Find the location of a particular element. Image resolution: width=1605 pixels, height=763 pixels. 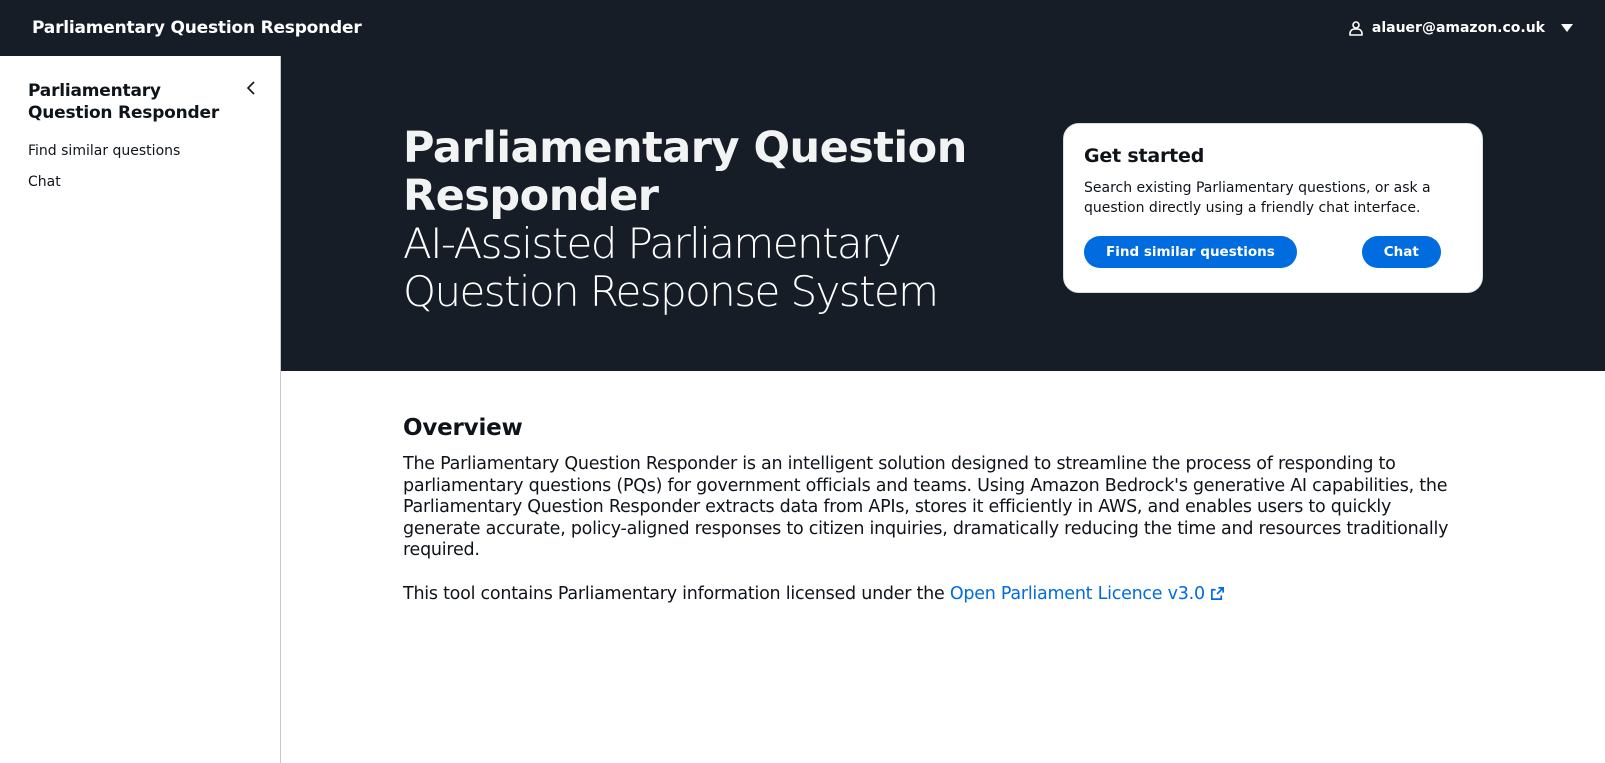

sidebar-header: Parliamentary Question Responder is located at coordinates (141, 102).